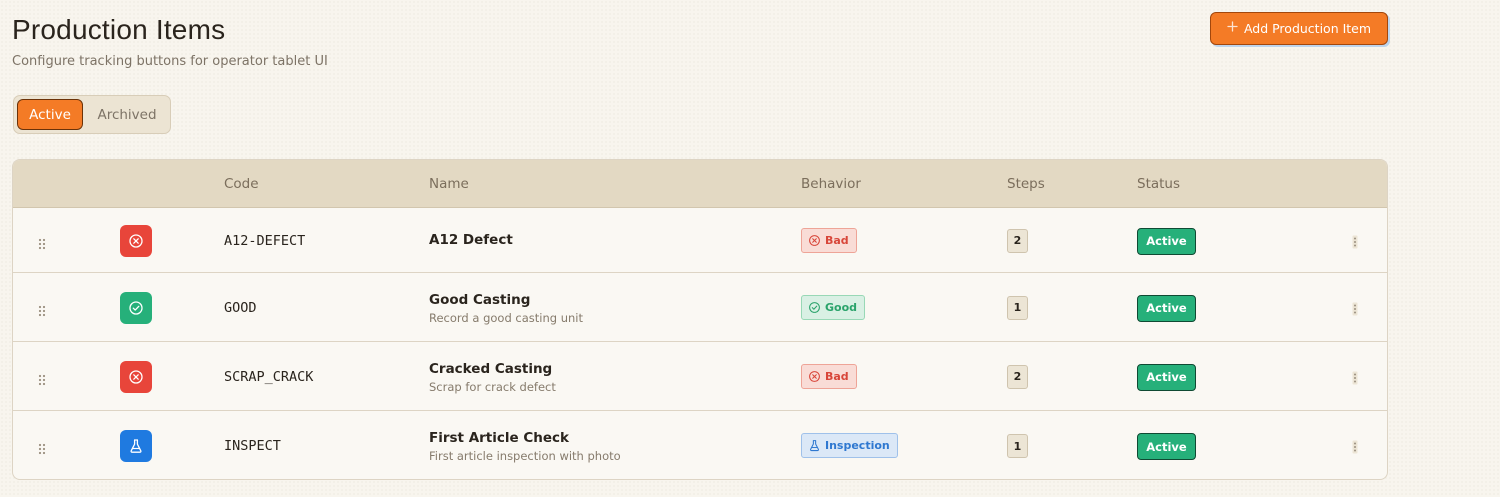 The height and width of the screenshot is (497, 1500). What do you see at coordinates (240, 307) in the screenshot?
I see `item-code: GOOD` at bounding box center [240, 307].